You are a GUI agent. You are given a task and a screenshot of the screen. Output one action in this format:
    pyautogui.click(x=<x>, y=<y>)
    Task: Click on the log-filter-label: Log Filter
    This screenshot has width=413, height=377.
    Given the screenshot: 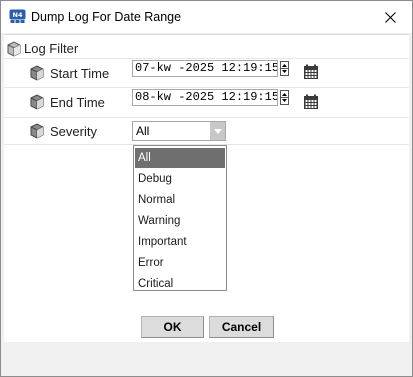 What is the action you would take?
    pyautogui.click(x=51, y=48)
    